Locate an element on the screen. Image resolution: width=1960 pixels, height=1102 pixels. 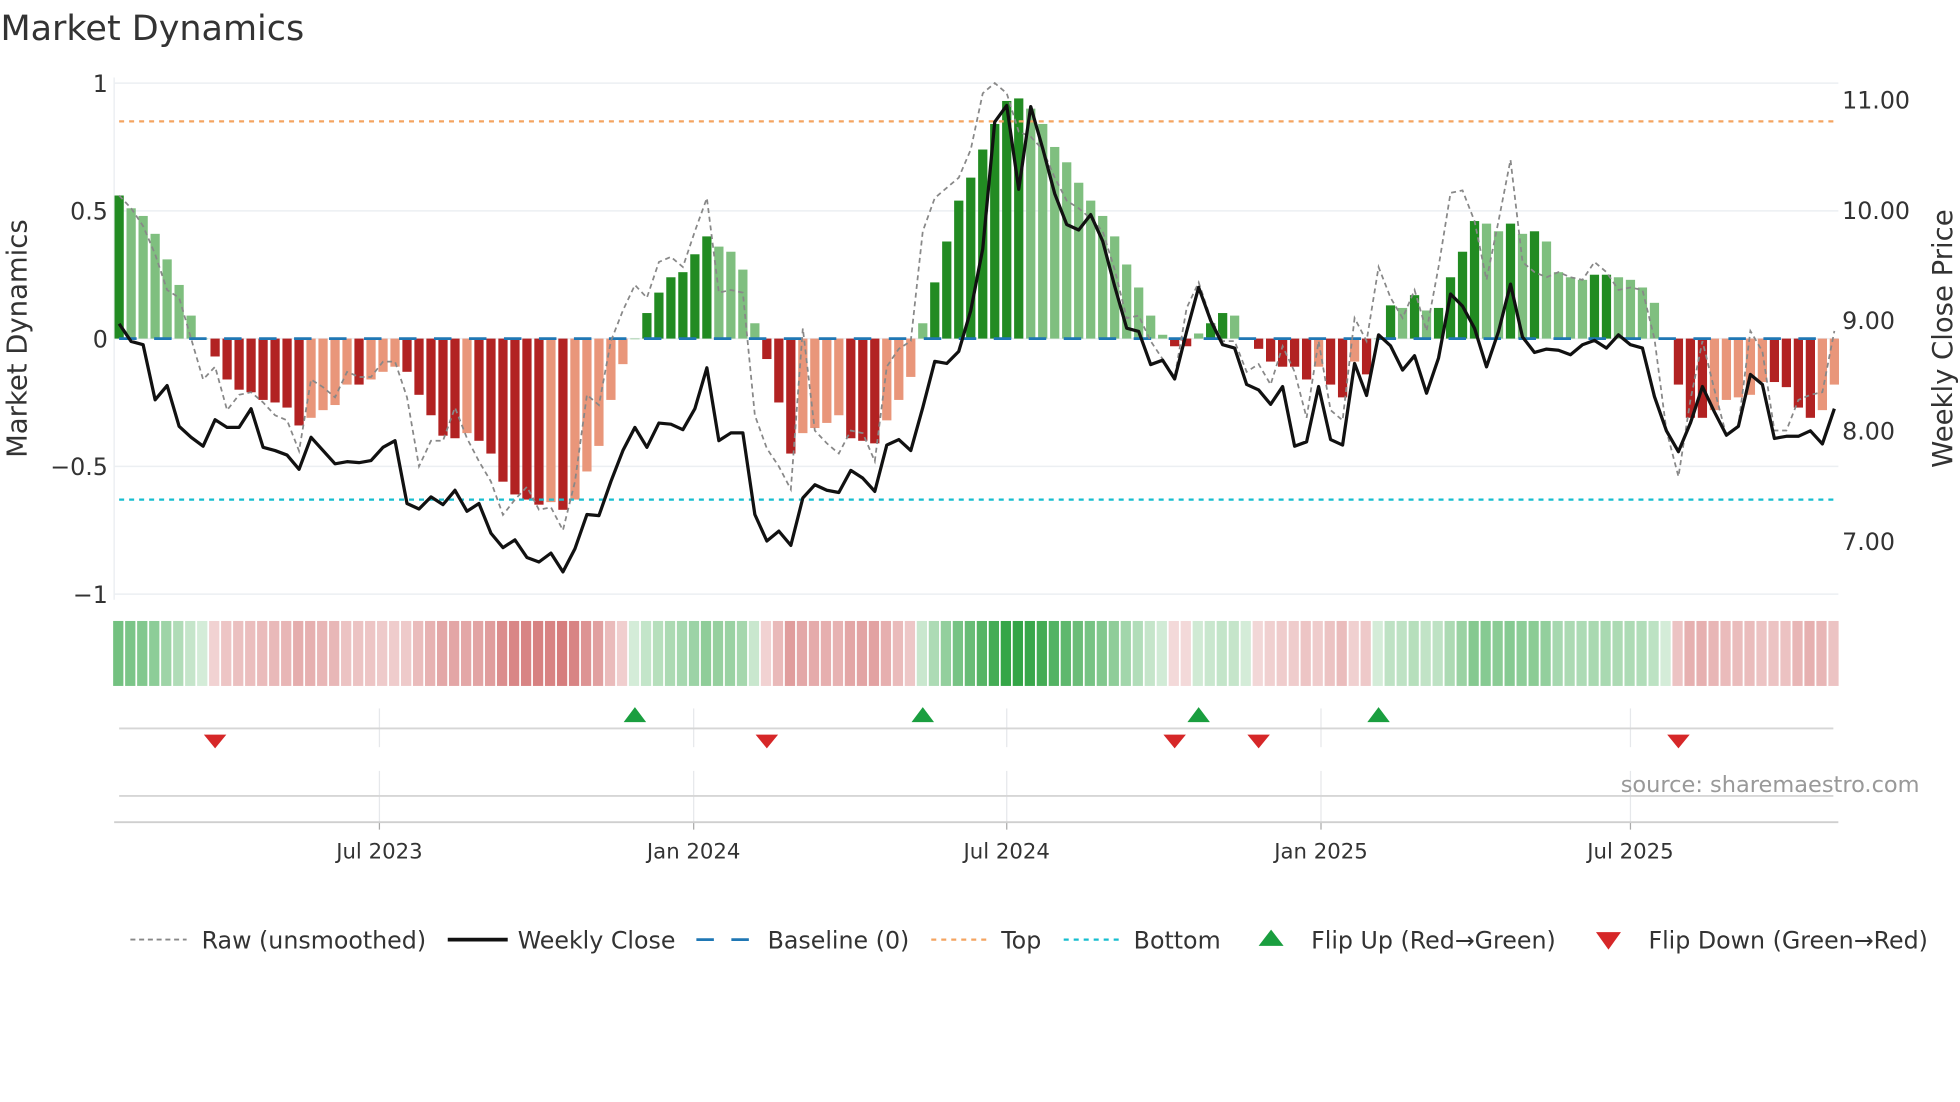
chart-title: Market Dynamics is located at coordinates (152, 29).